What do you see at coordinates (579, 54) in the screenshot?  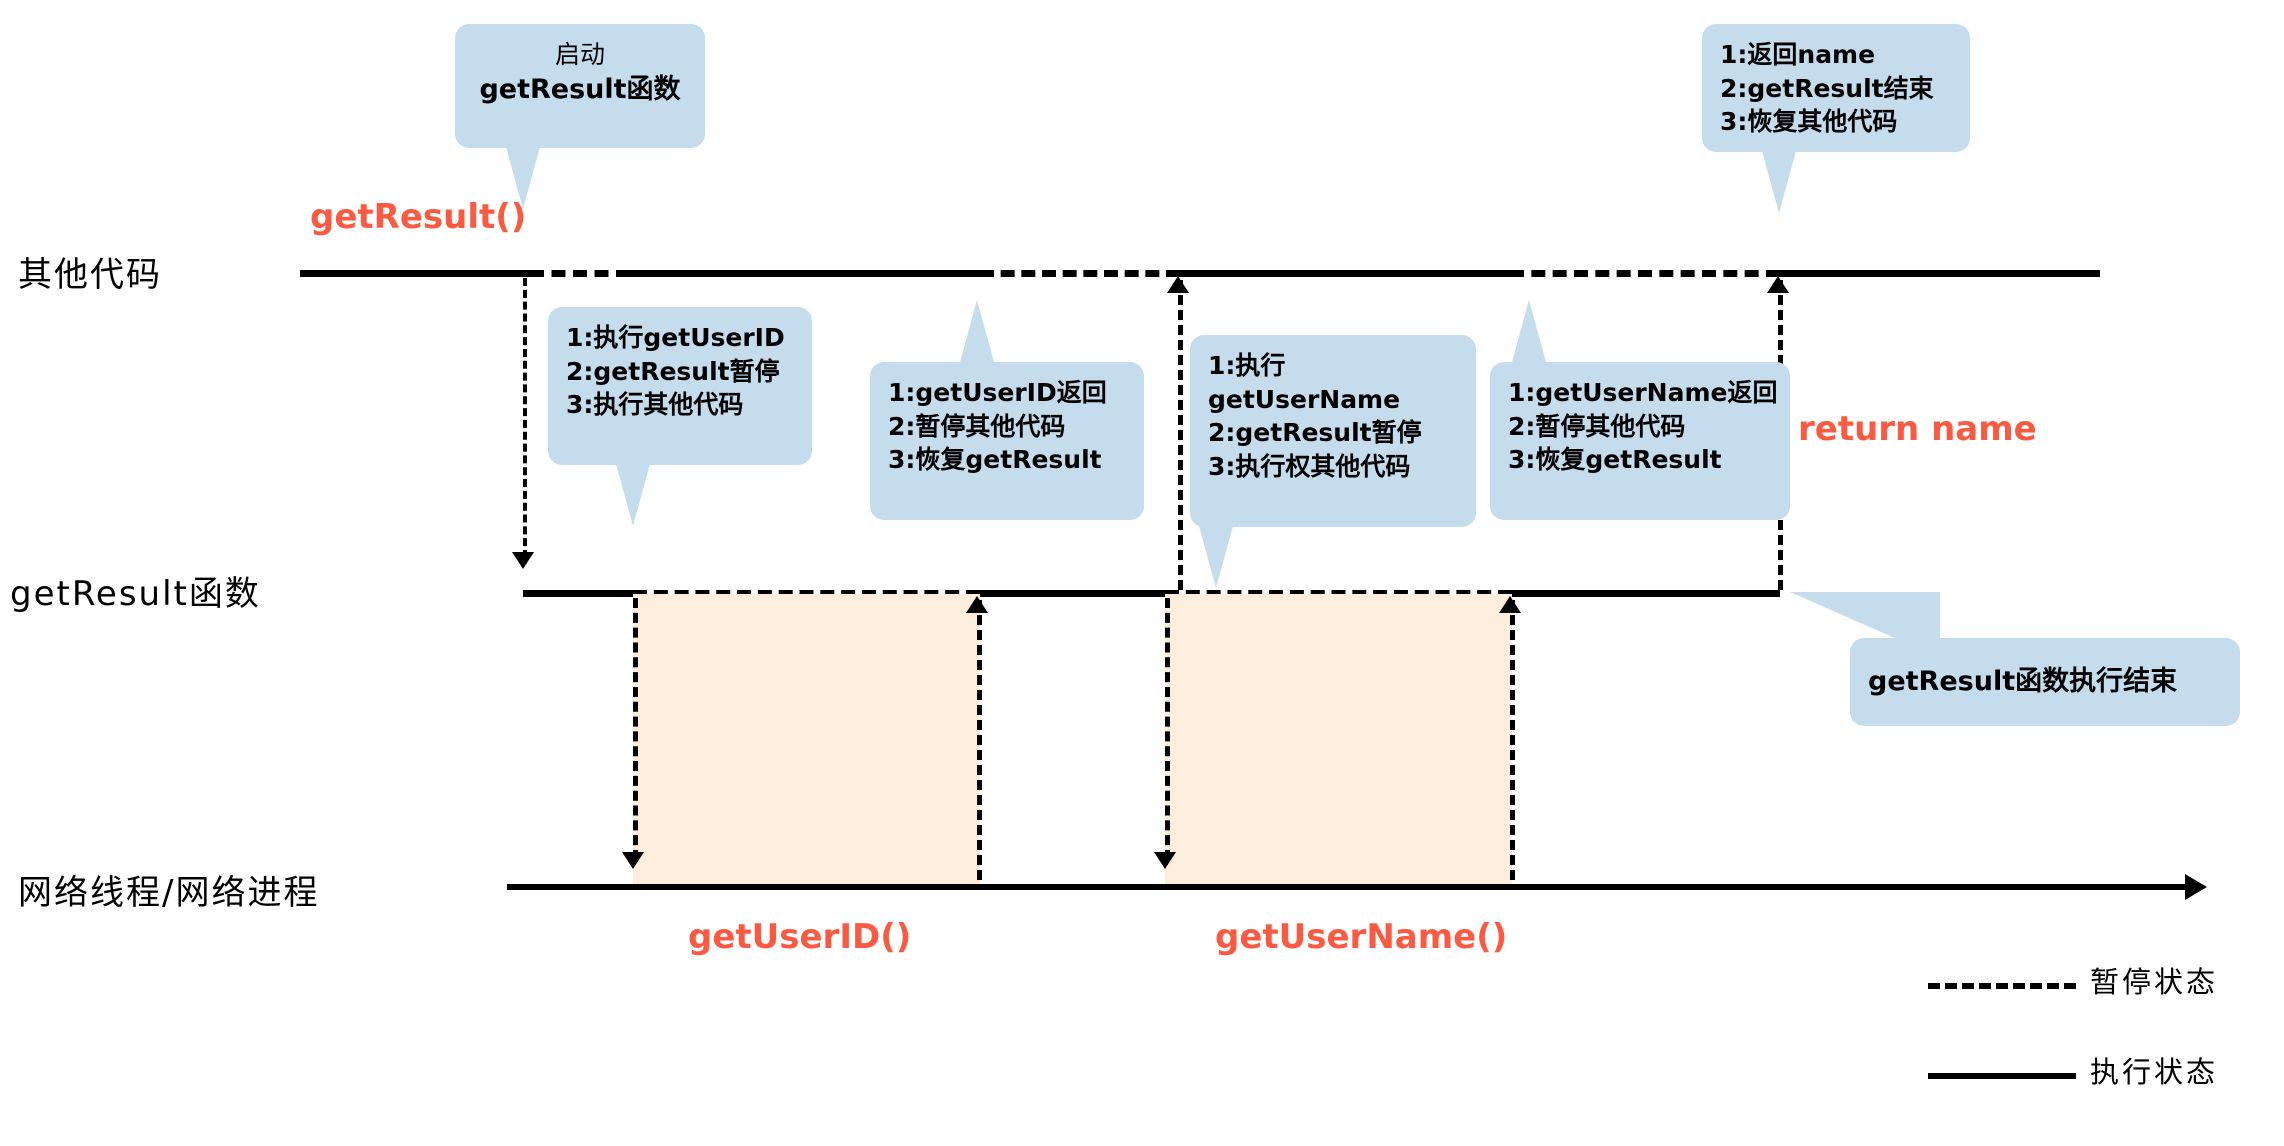 I see `callout-start-get-result-line-1: 启动` at bounding box center [579, 54].